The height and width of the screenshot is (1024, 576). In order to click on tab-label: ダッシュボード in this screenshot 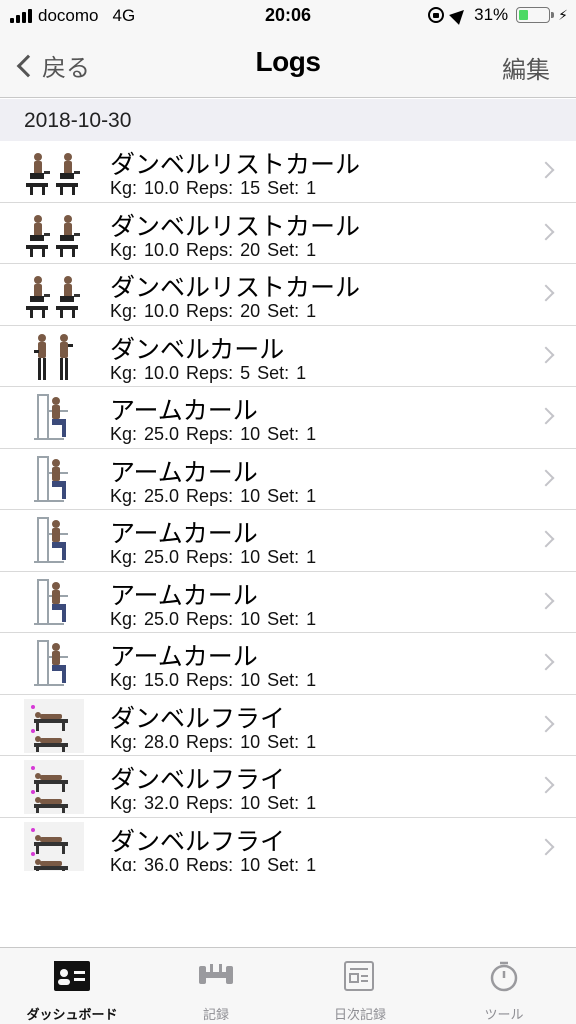, I will do `click(72, 1014)`.